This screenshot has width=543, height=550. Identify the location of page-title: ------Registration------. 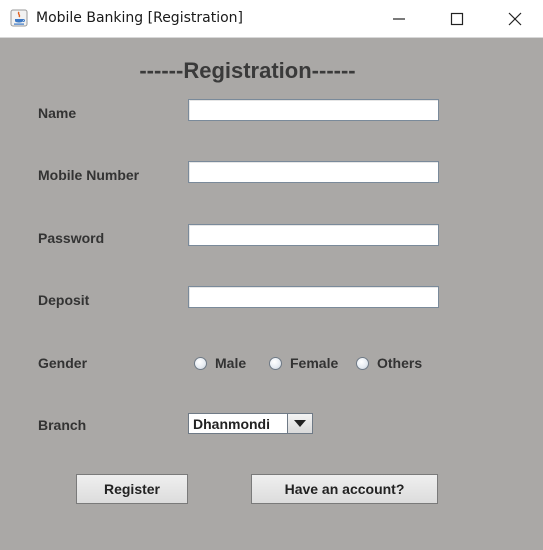
(247, 70).